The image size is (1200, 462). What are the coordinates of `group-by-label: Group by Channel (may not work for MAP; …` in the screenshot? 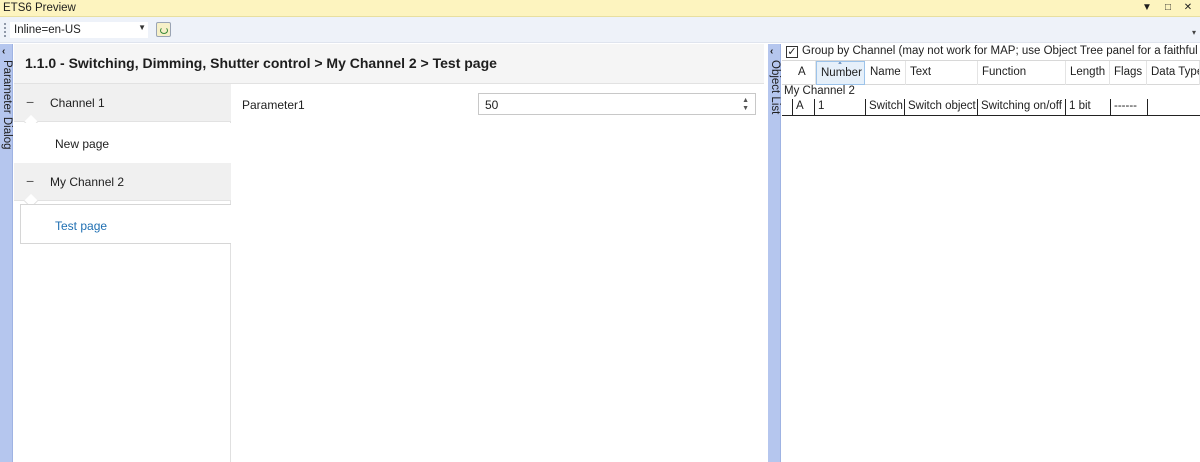 It's located at (1001, 51).